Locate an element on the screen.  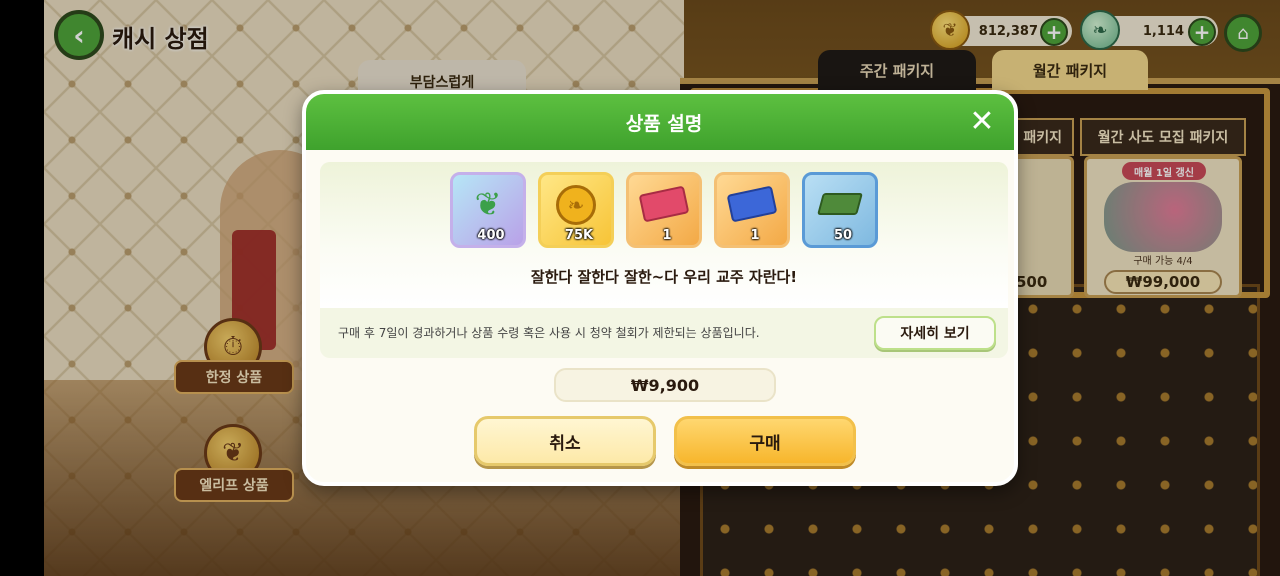
reward-qty: 400 is located at coordinates (491, 235).